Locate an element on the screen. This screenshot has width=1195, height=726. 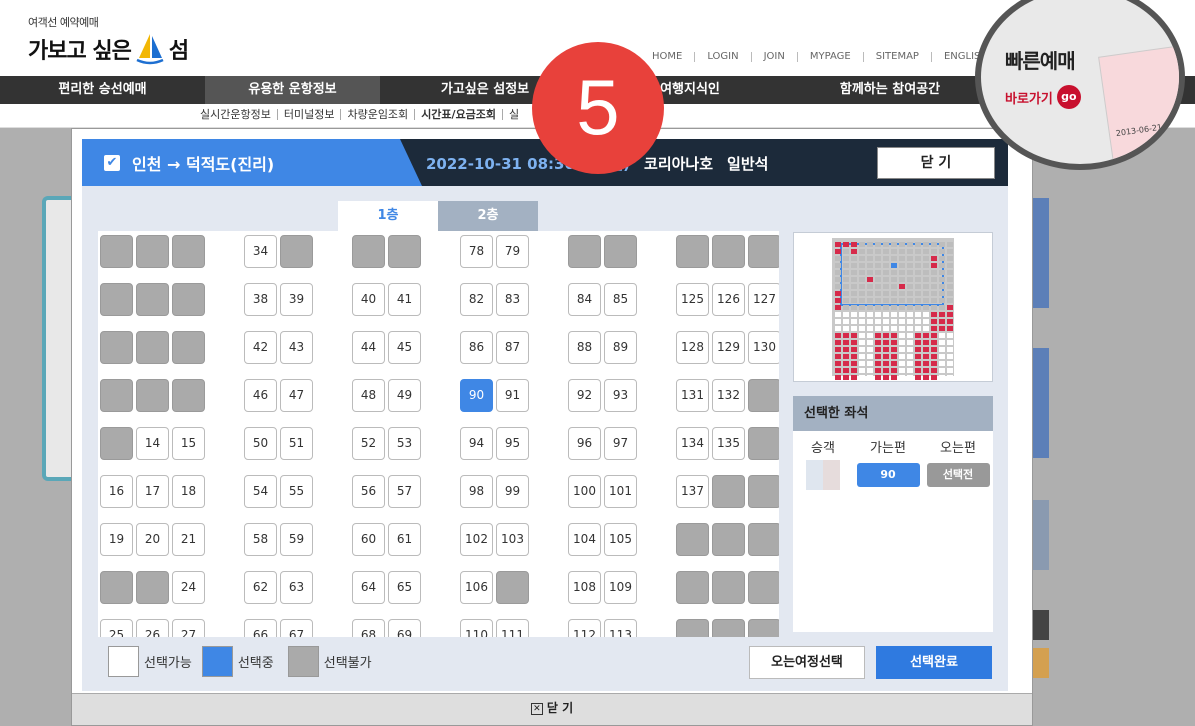
seat-20: 20 is located at coordinates (152, 539).